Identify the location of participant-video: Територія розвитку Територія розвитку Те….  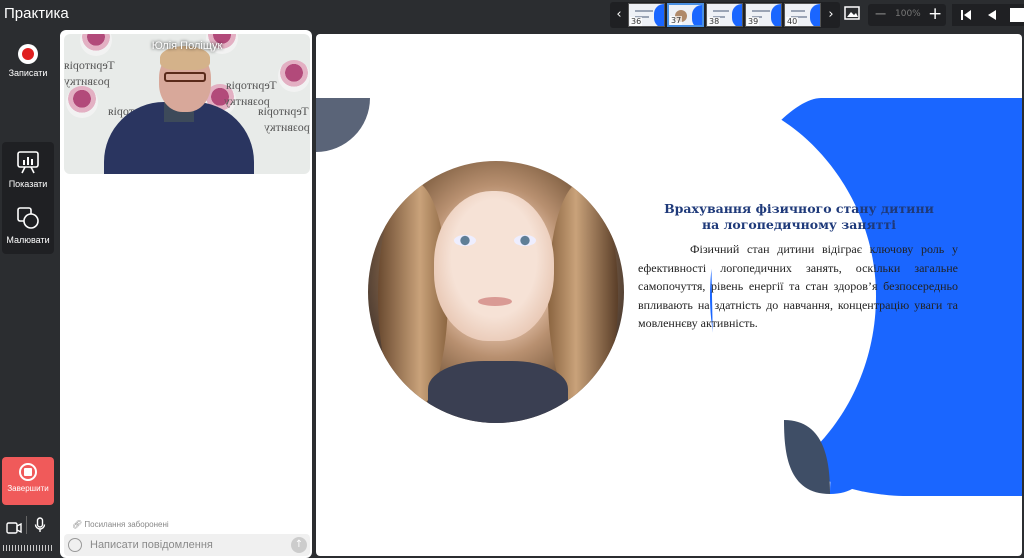
(187, 104).